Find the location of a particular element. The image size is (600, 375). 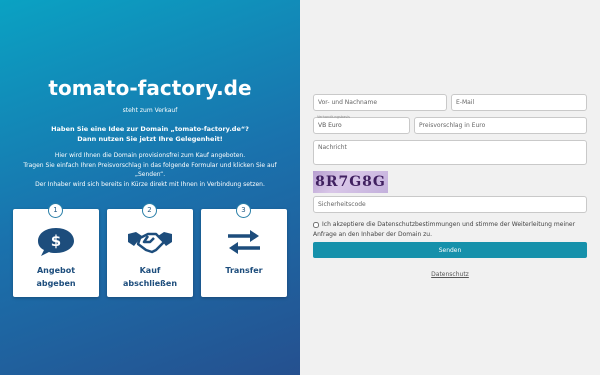

step-label: Transfer is located at coordinates (244, 271).